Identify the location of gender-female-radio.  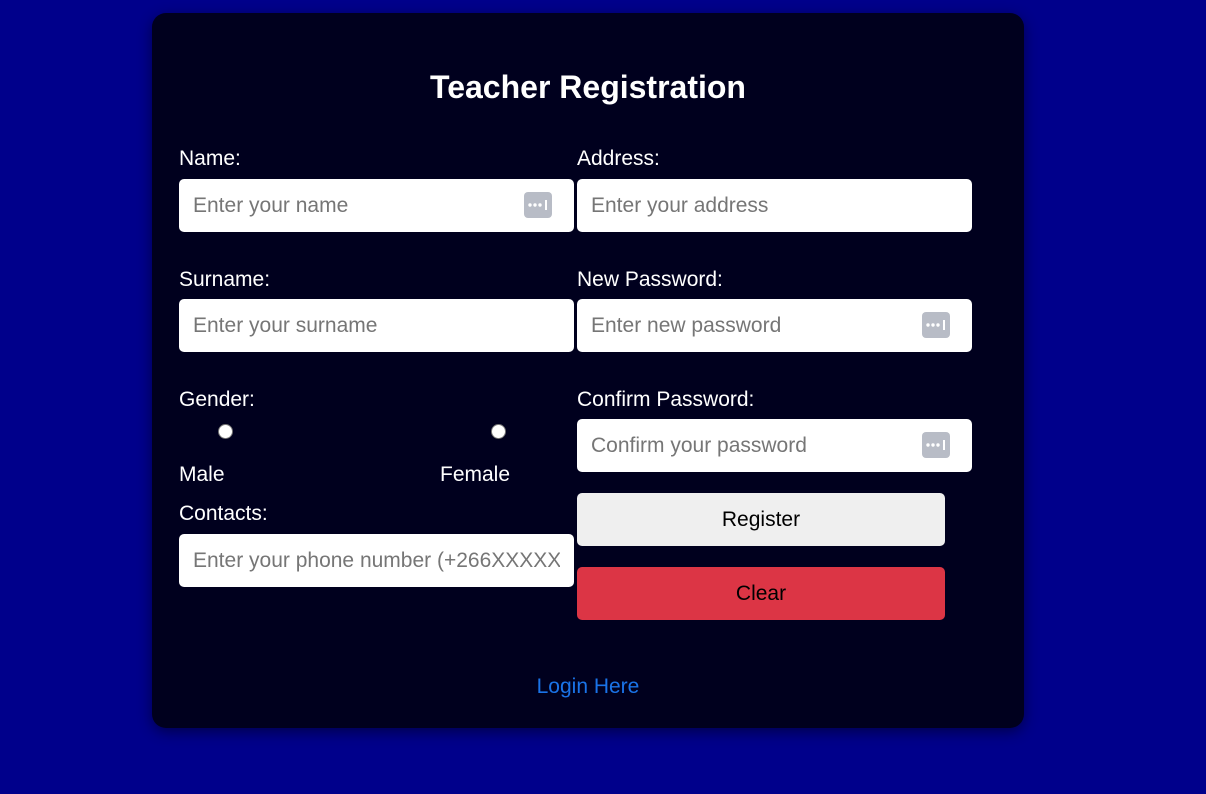
(498, 431).